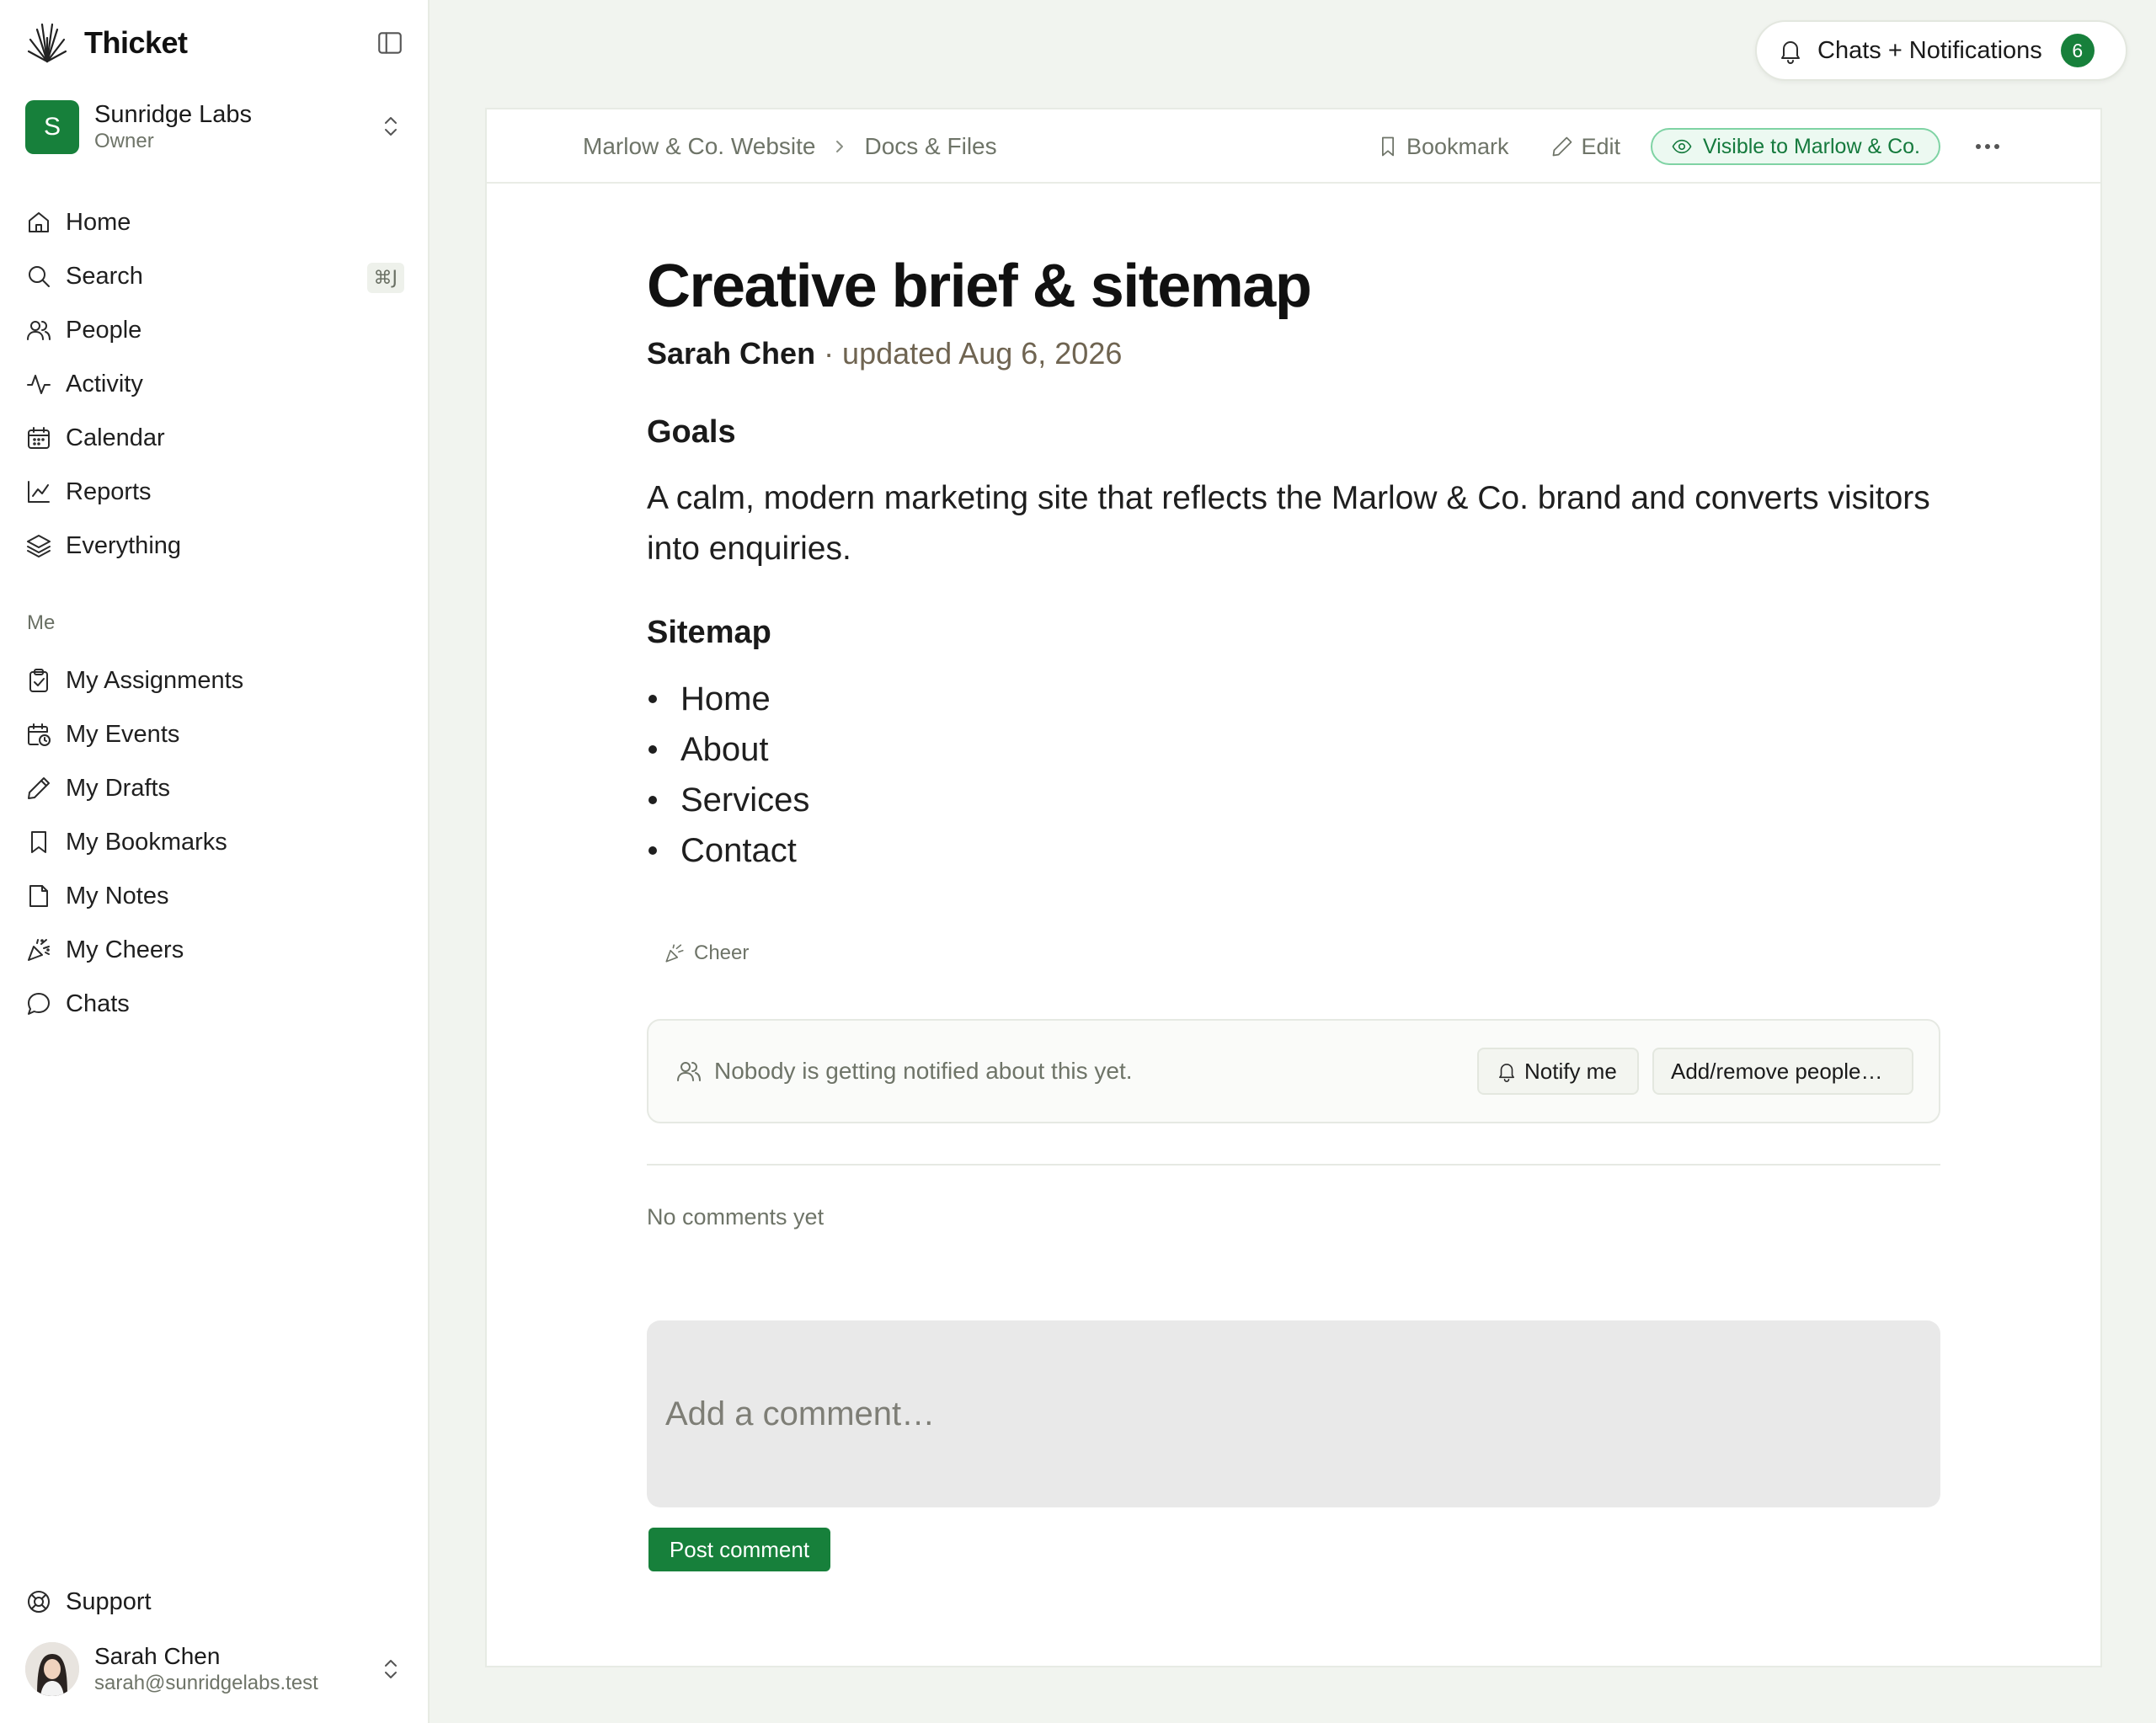 This screenshot has width=2156, height=1723. Describe the element at coordinates (1293, 851) in the screenshot. I see `list-item: Contact` at that location.